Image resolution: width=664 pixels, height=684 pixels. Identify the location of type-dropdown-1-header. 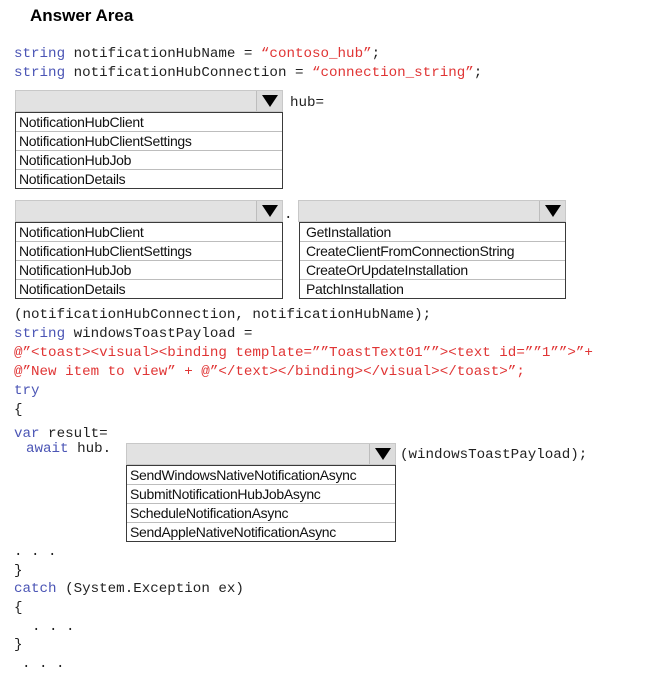
(149, 101).